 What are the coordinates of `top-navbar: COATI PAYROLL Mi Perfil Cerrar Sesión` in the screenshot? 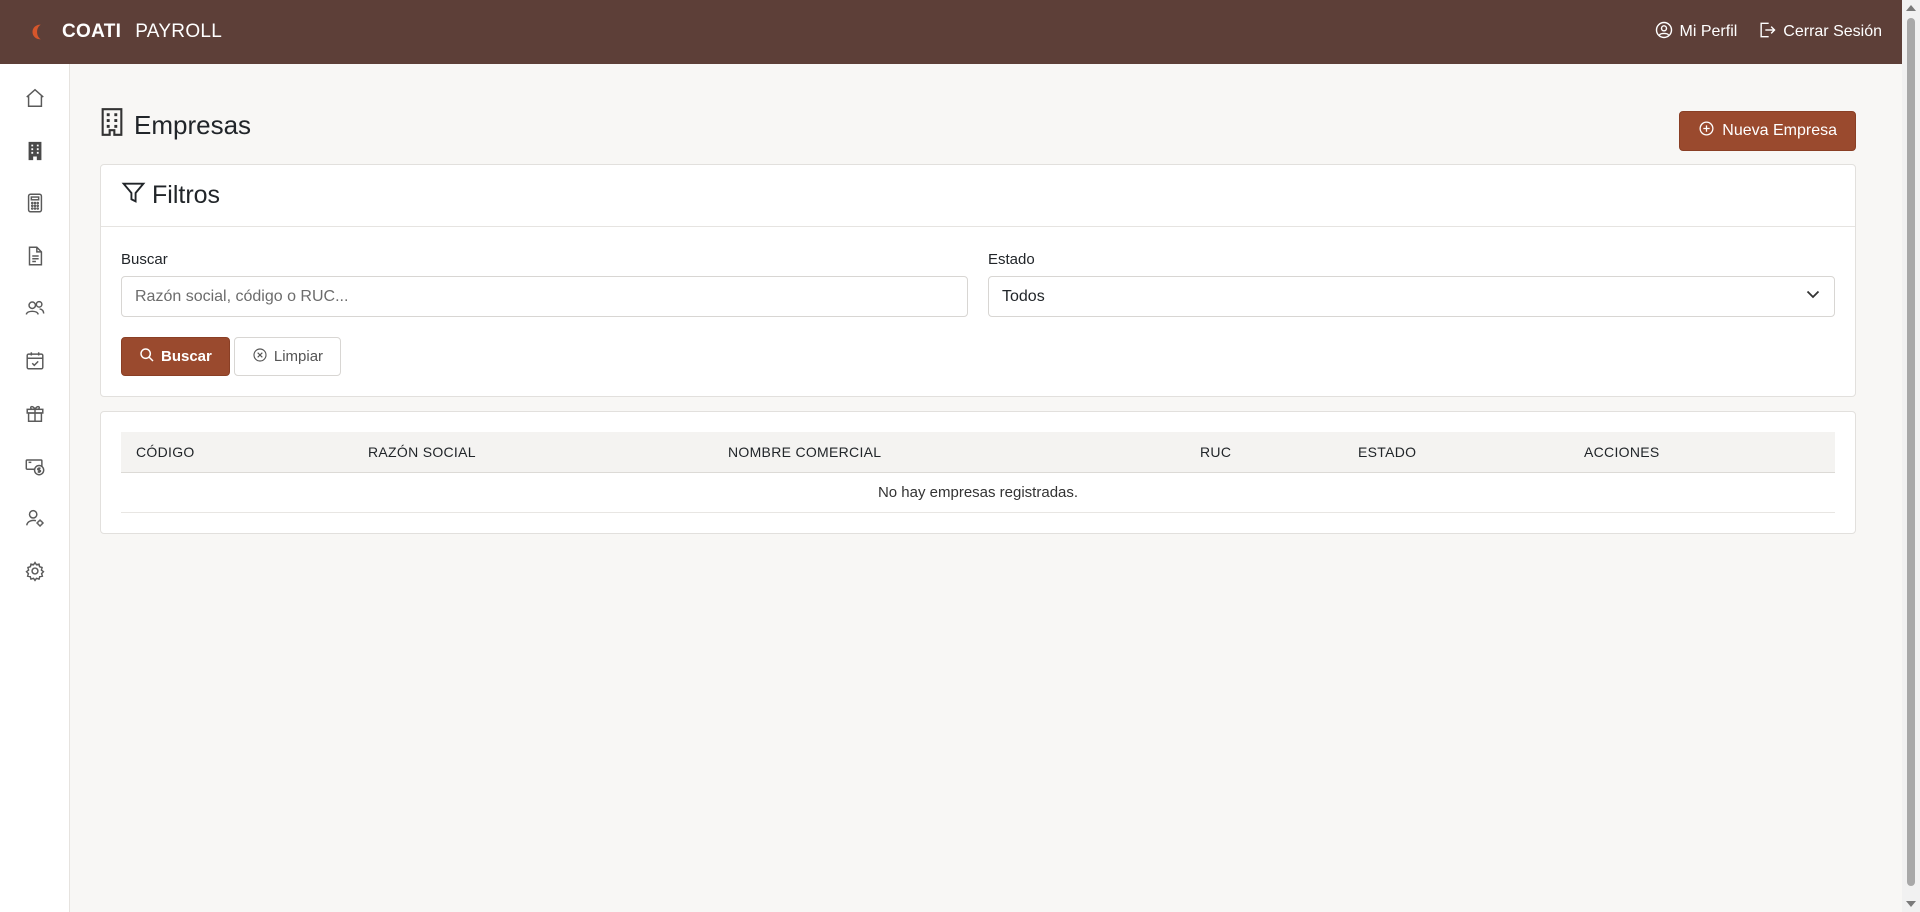 It's located at (951, 32).